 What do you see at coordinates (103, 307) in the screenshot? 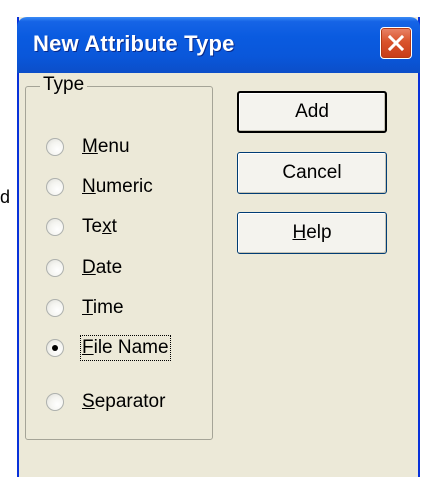
I see `radio-time-label: Time` at bounding box center [103, 307].